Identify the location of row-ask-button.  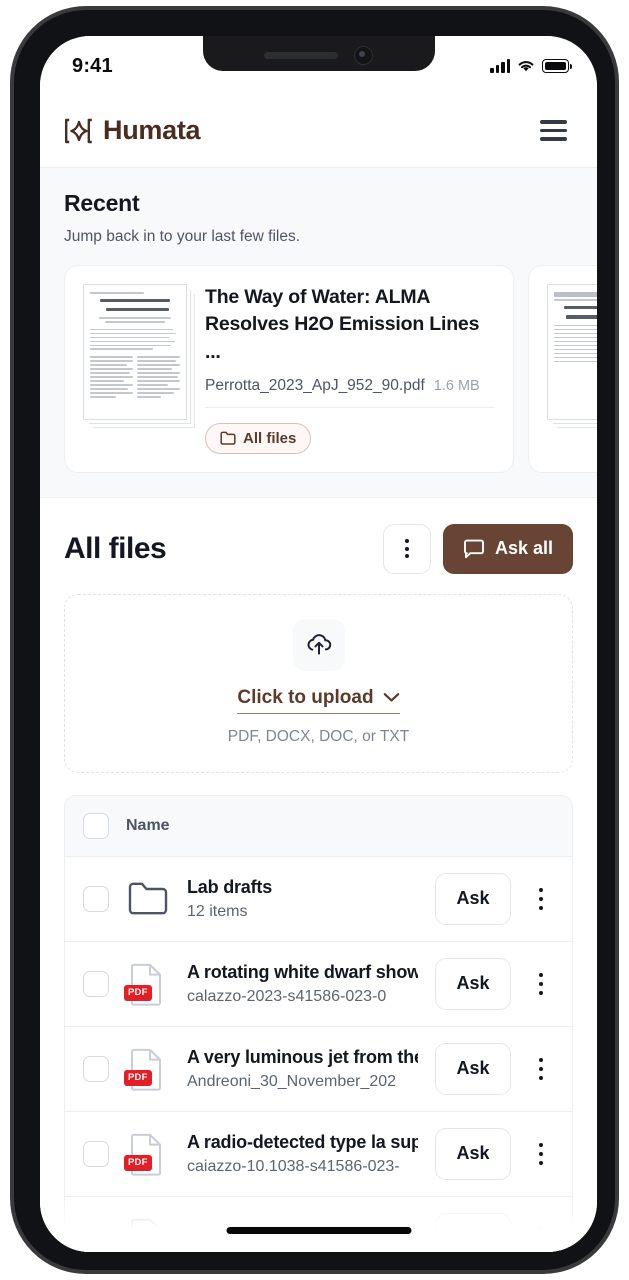
(473, 1232).